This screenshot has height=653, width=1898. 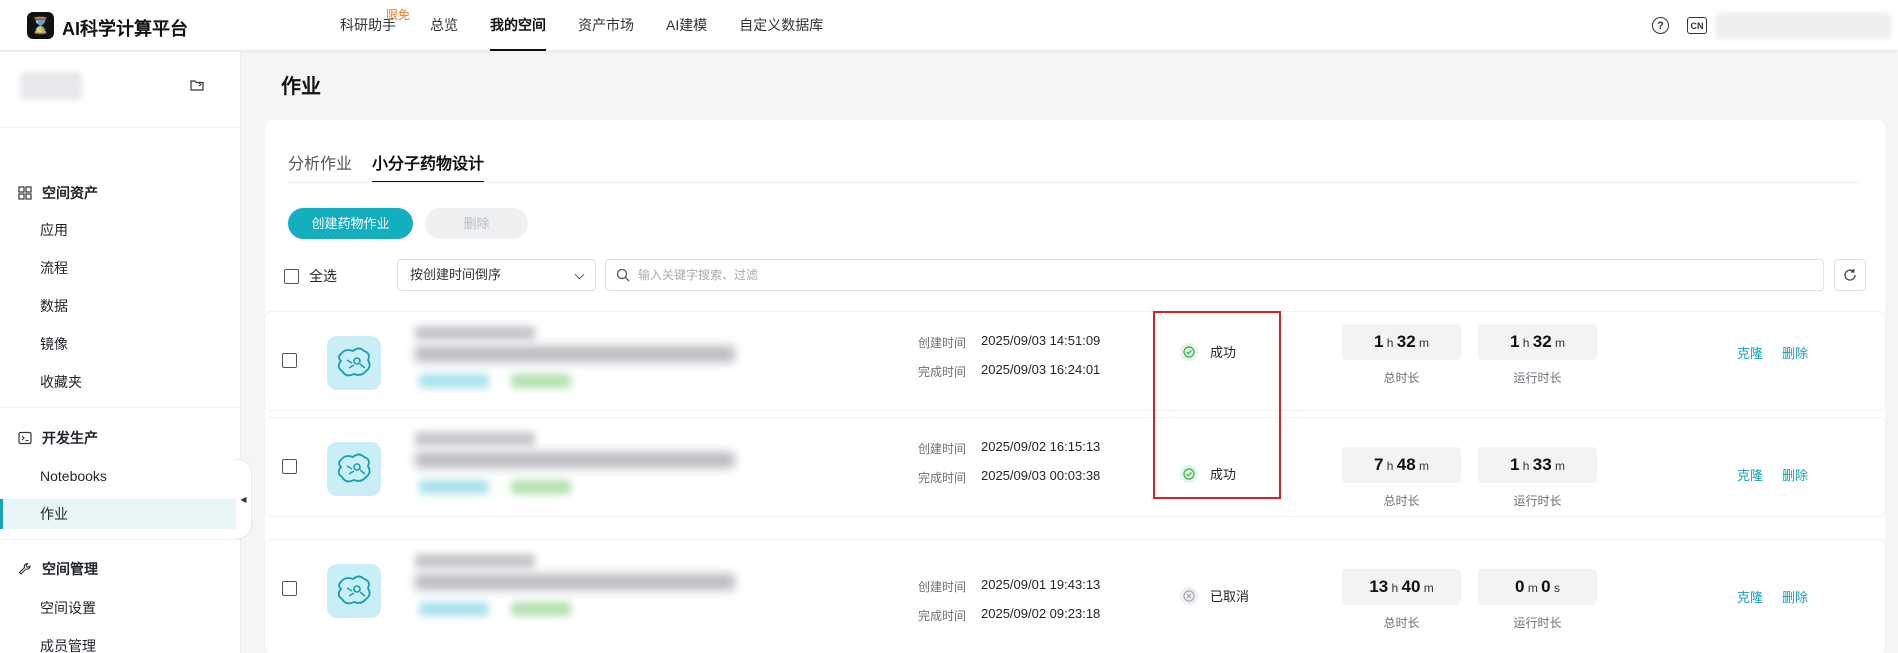 What do you see at coordinates (1041, 613) in the screenshot?
I see `finished-time-value: 2025/09/02 09:23:18` at bounding box center [1041, 613].